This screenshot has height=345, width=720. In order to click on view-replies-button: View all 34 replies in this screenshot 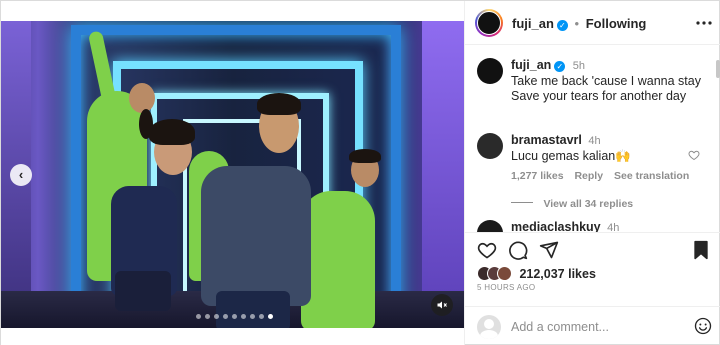, I will do `click(572, 203)`.